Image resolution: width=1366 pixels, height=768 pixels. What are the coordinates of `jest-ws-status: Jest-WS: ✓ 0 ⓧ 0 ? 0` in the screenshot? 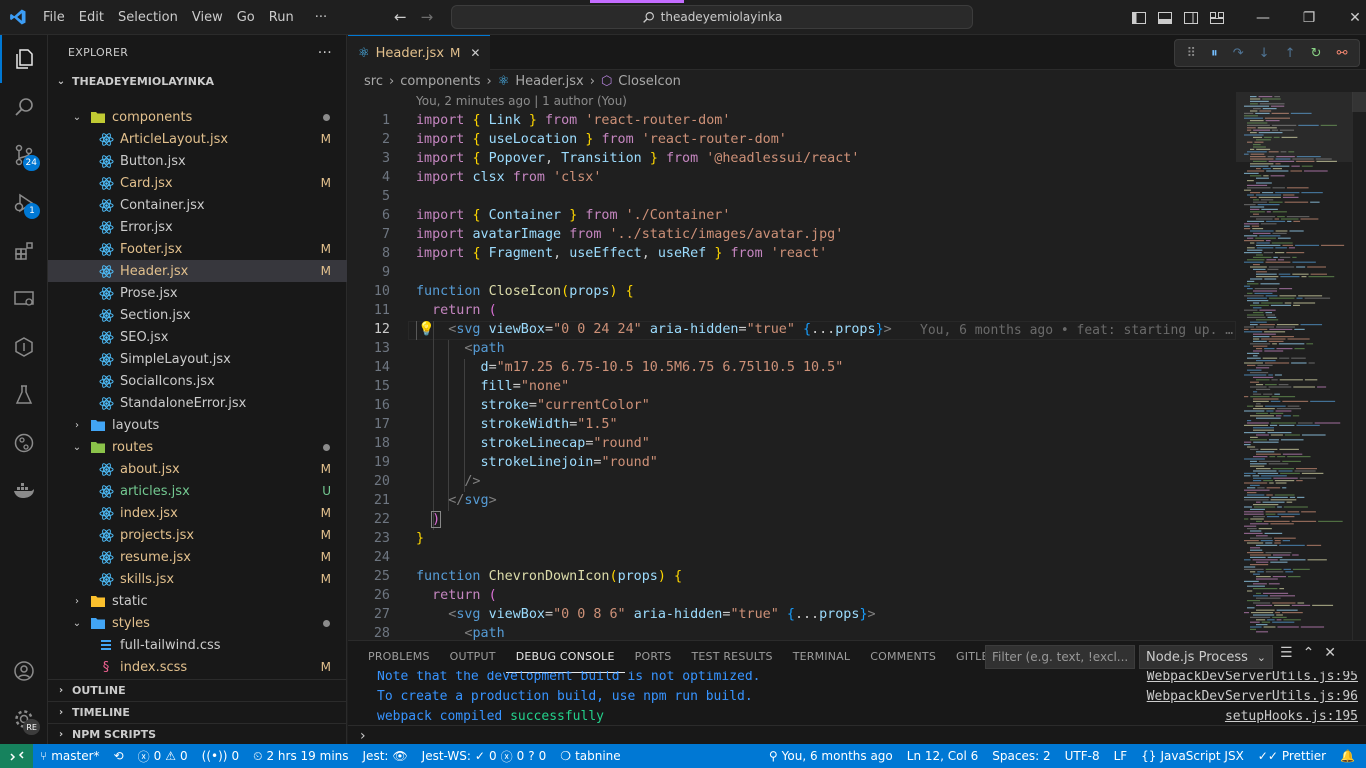 It's located at (484, 756).